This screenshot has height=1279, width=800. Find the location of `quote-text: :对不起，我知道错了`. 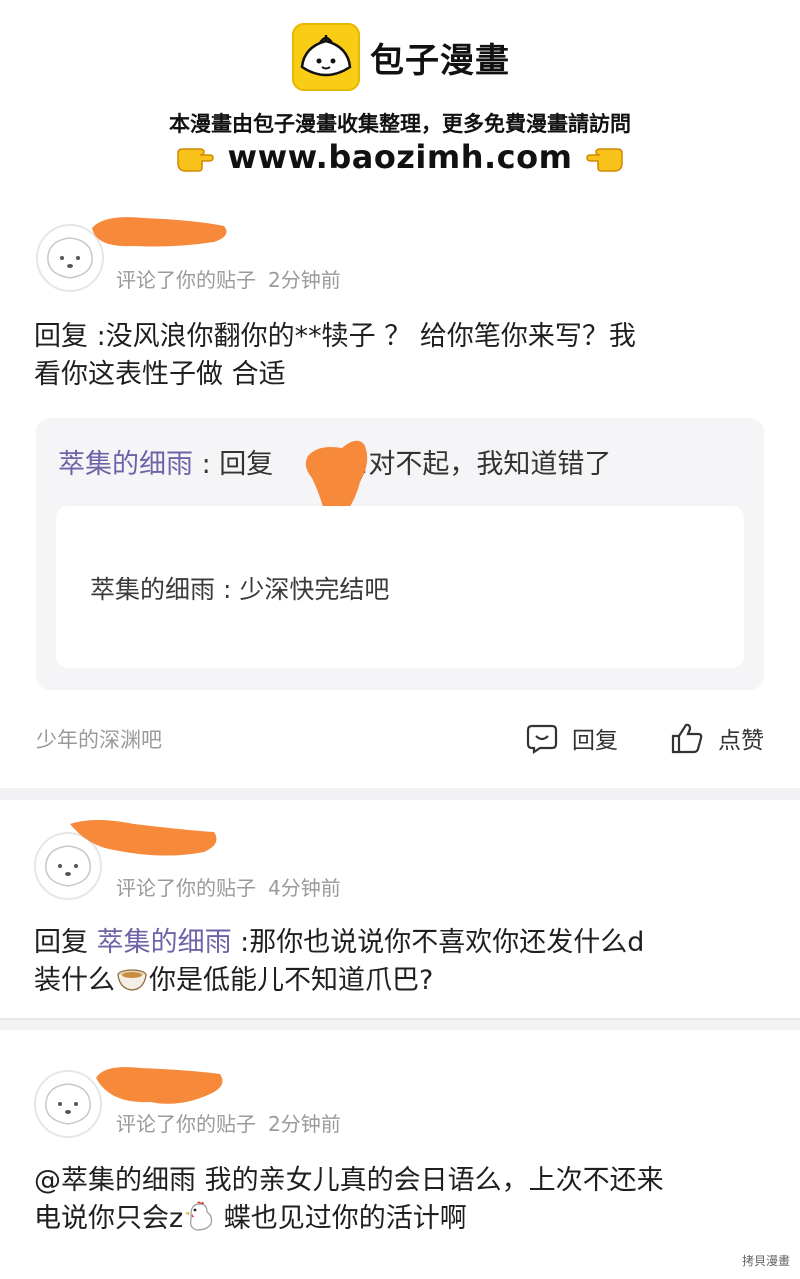

quote-text: :对不起，我知道错了 is located at coordinates (485, 464).